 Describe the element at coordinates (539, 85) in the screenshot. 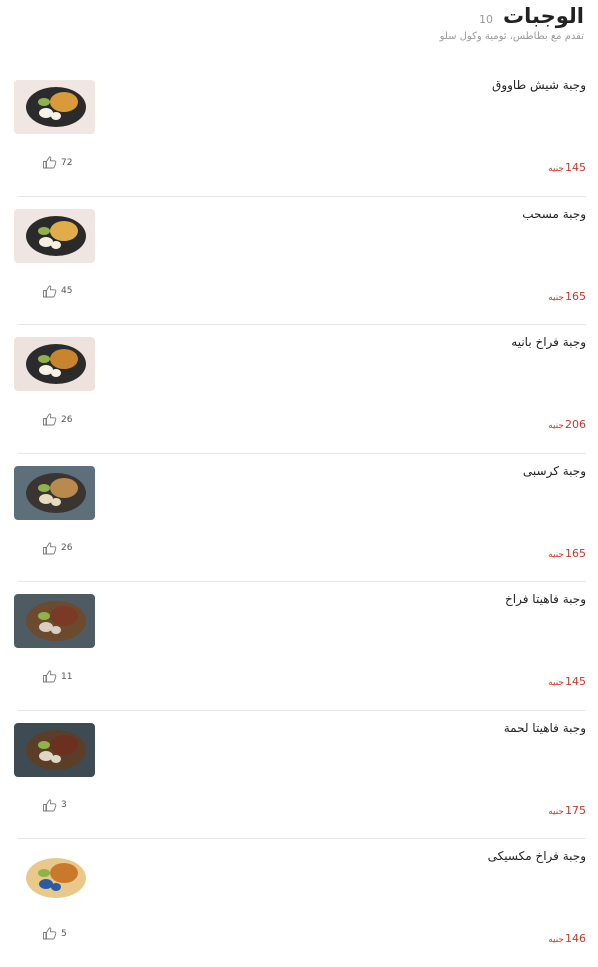

I see `meal-name: وجبة شيش طاووق` at that location.